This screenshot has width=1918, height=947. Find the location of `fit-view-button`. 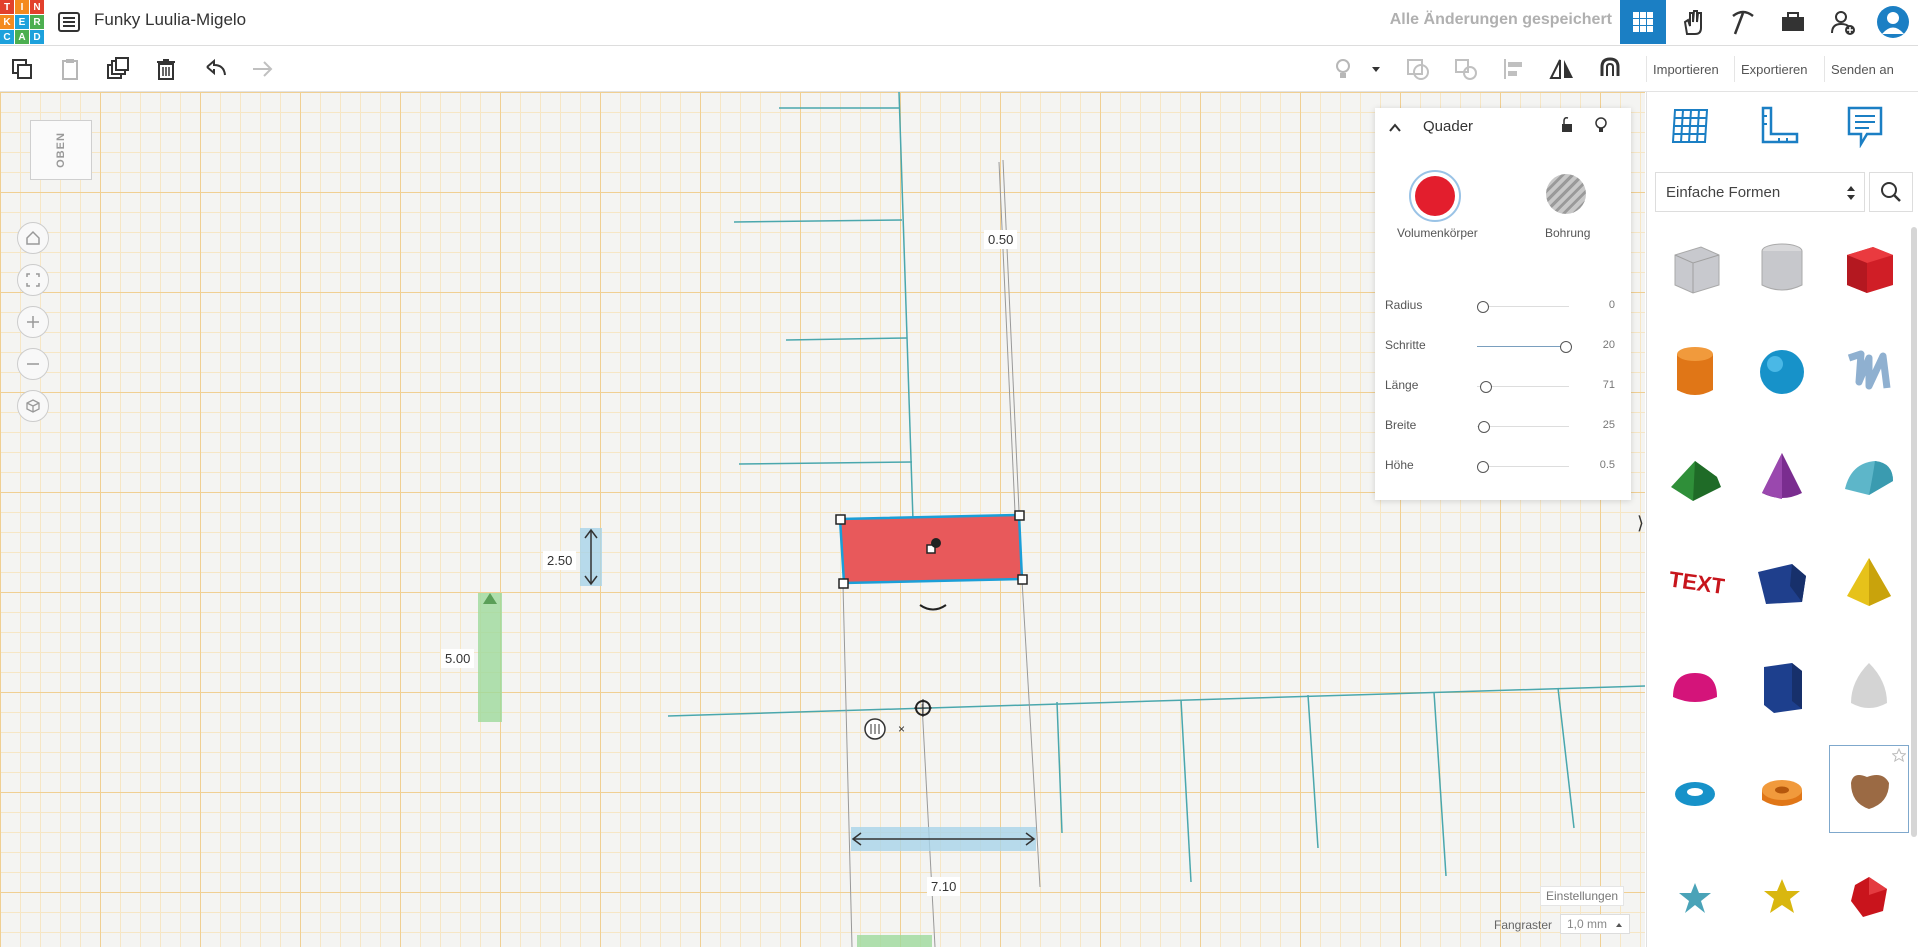

fit-view-button is located at coordinates (33, 280).